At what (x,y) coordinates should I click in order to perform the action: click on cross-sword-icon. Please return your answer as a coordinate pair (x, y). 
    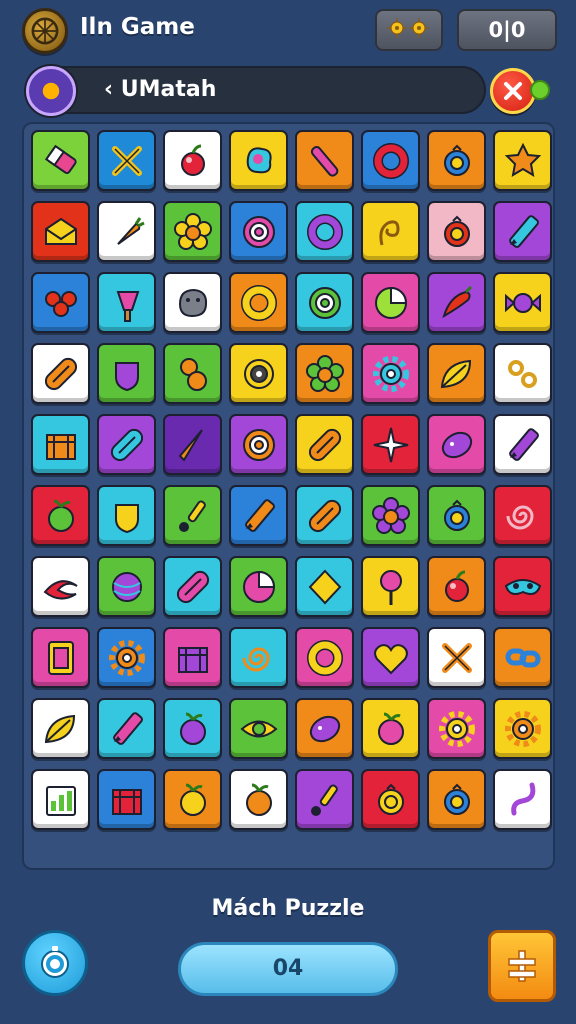
    Looking at the image, I should click on (126, 160).